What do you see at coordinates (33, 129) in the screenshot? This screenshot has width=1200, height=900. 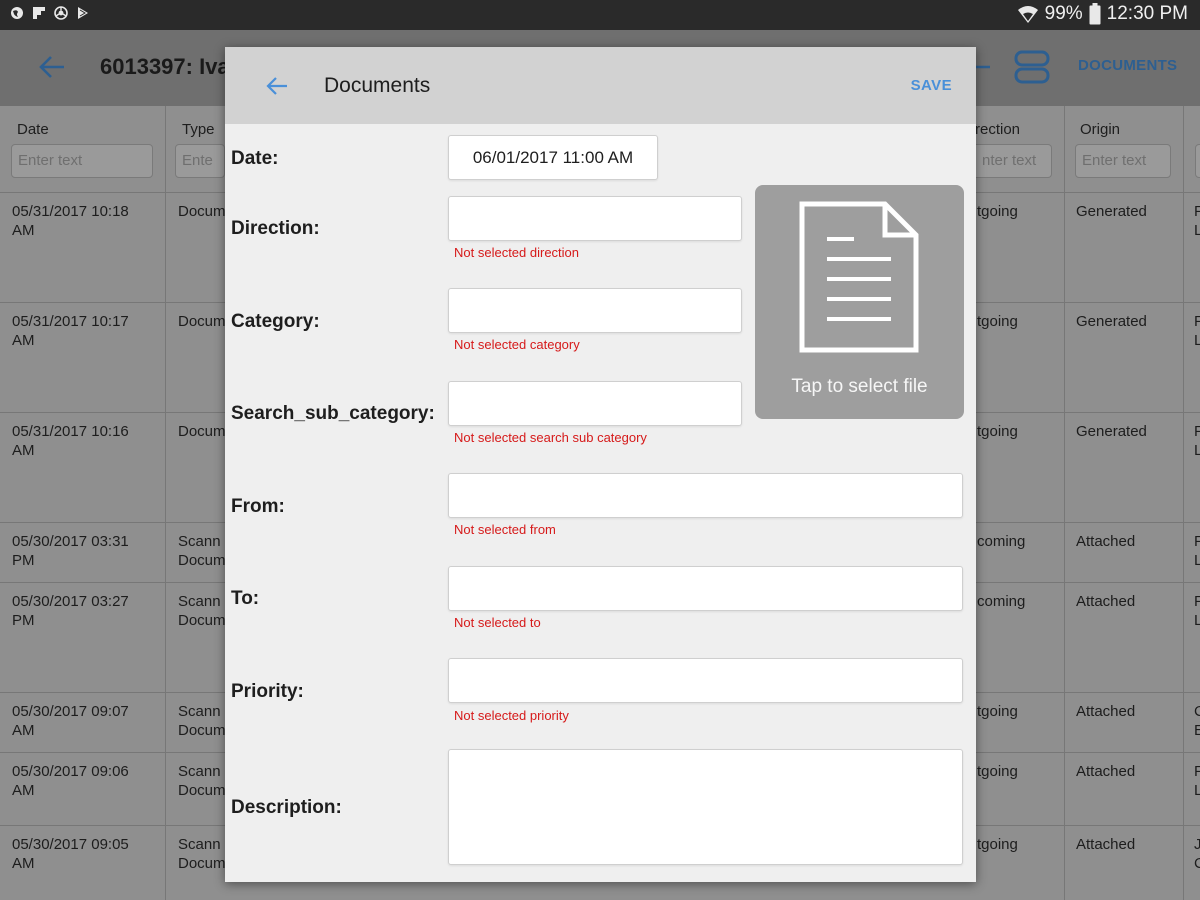 I see `column-header-date: Date` at bounding box center [33, 129].